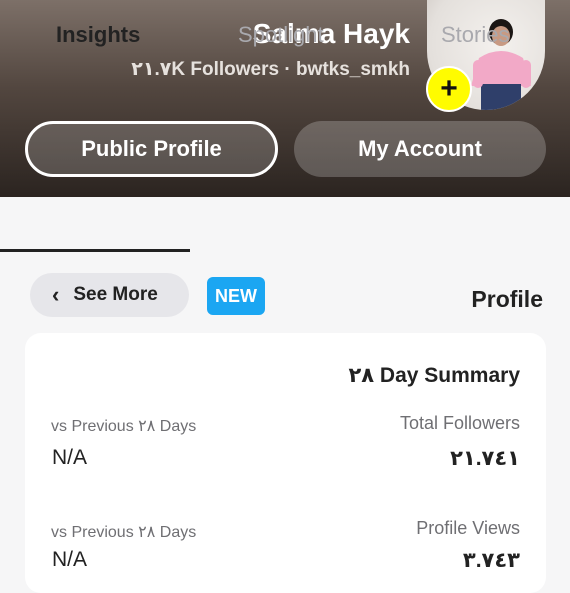 The width and height of the screenshot is (570, 593). Describe the element at coordinates (151, 149) in the screenshot. I see `public-profile-button: Public Profile` at that location.